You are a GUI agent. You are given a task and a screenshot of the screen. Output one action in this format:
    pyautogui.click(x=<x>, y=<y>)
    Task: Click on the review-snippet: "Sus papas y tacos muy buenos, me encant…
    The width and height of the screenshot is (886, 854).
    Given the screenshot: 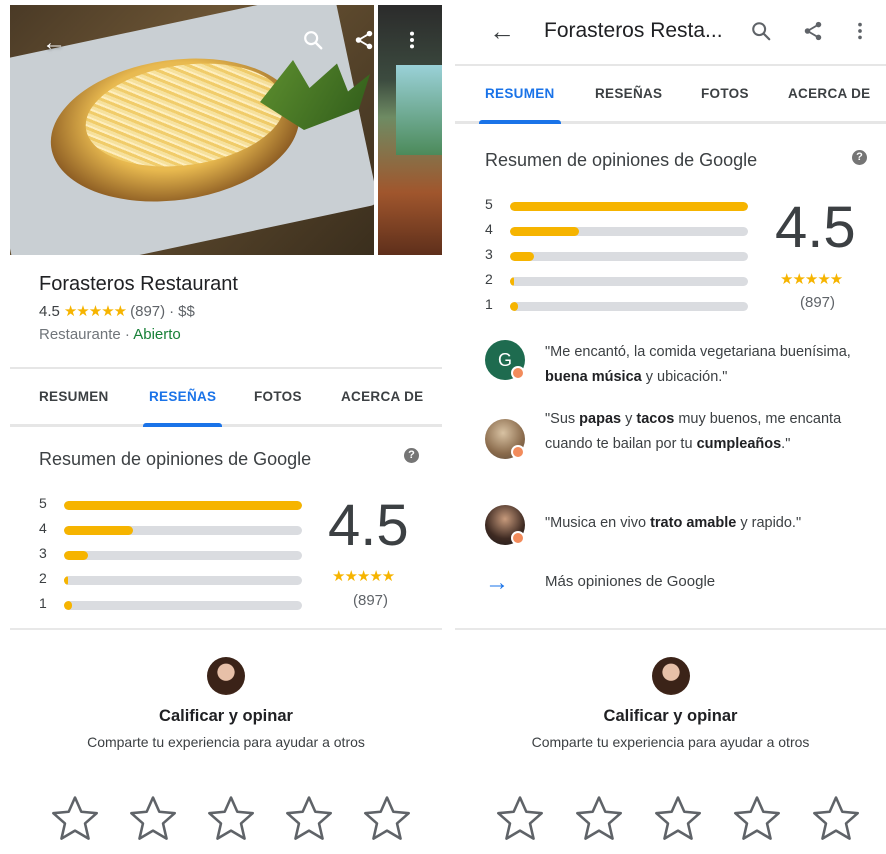 What is the action you would take?
    pyautogui.click(x=675, y=444)
    